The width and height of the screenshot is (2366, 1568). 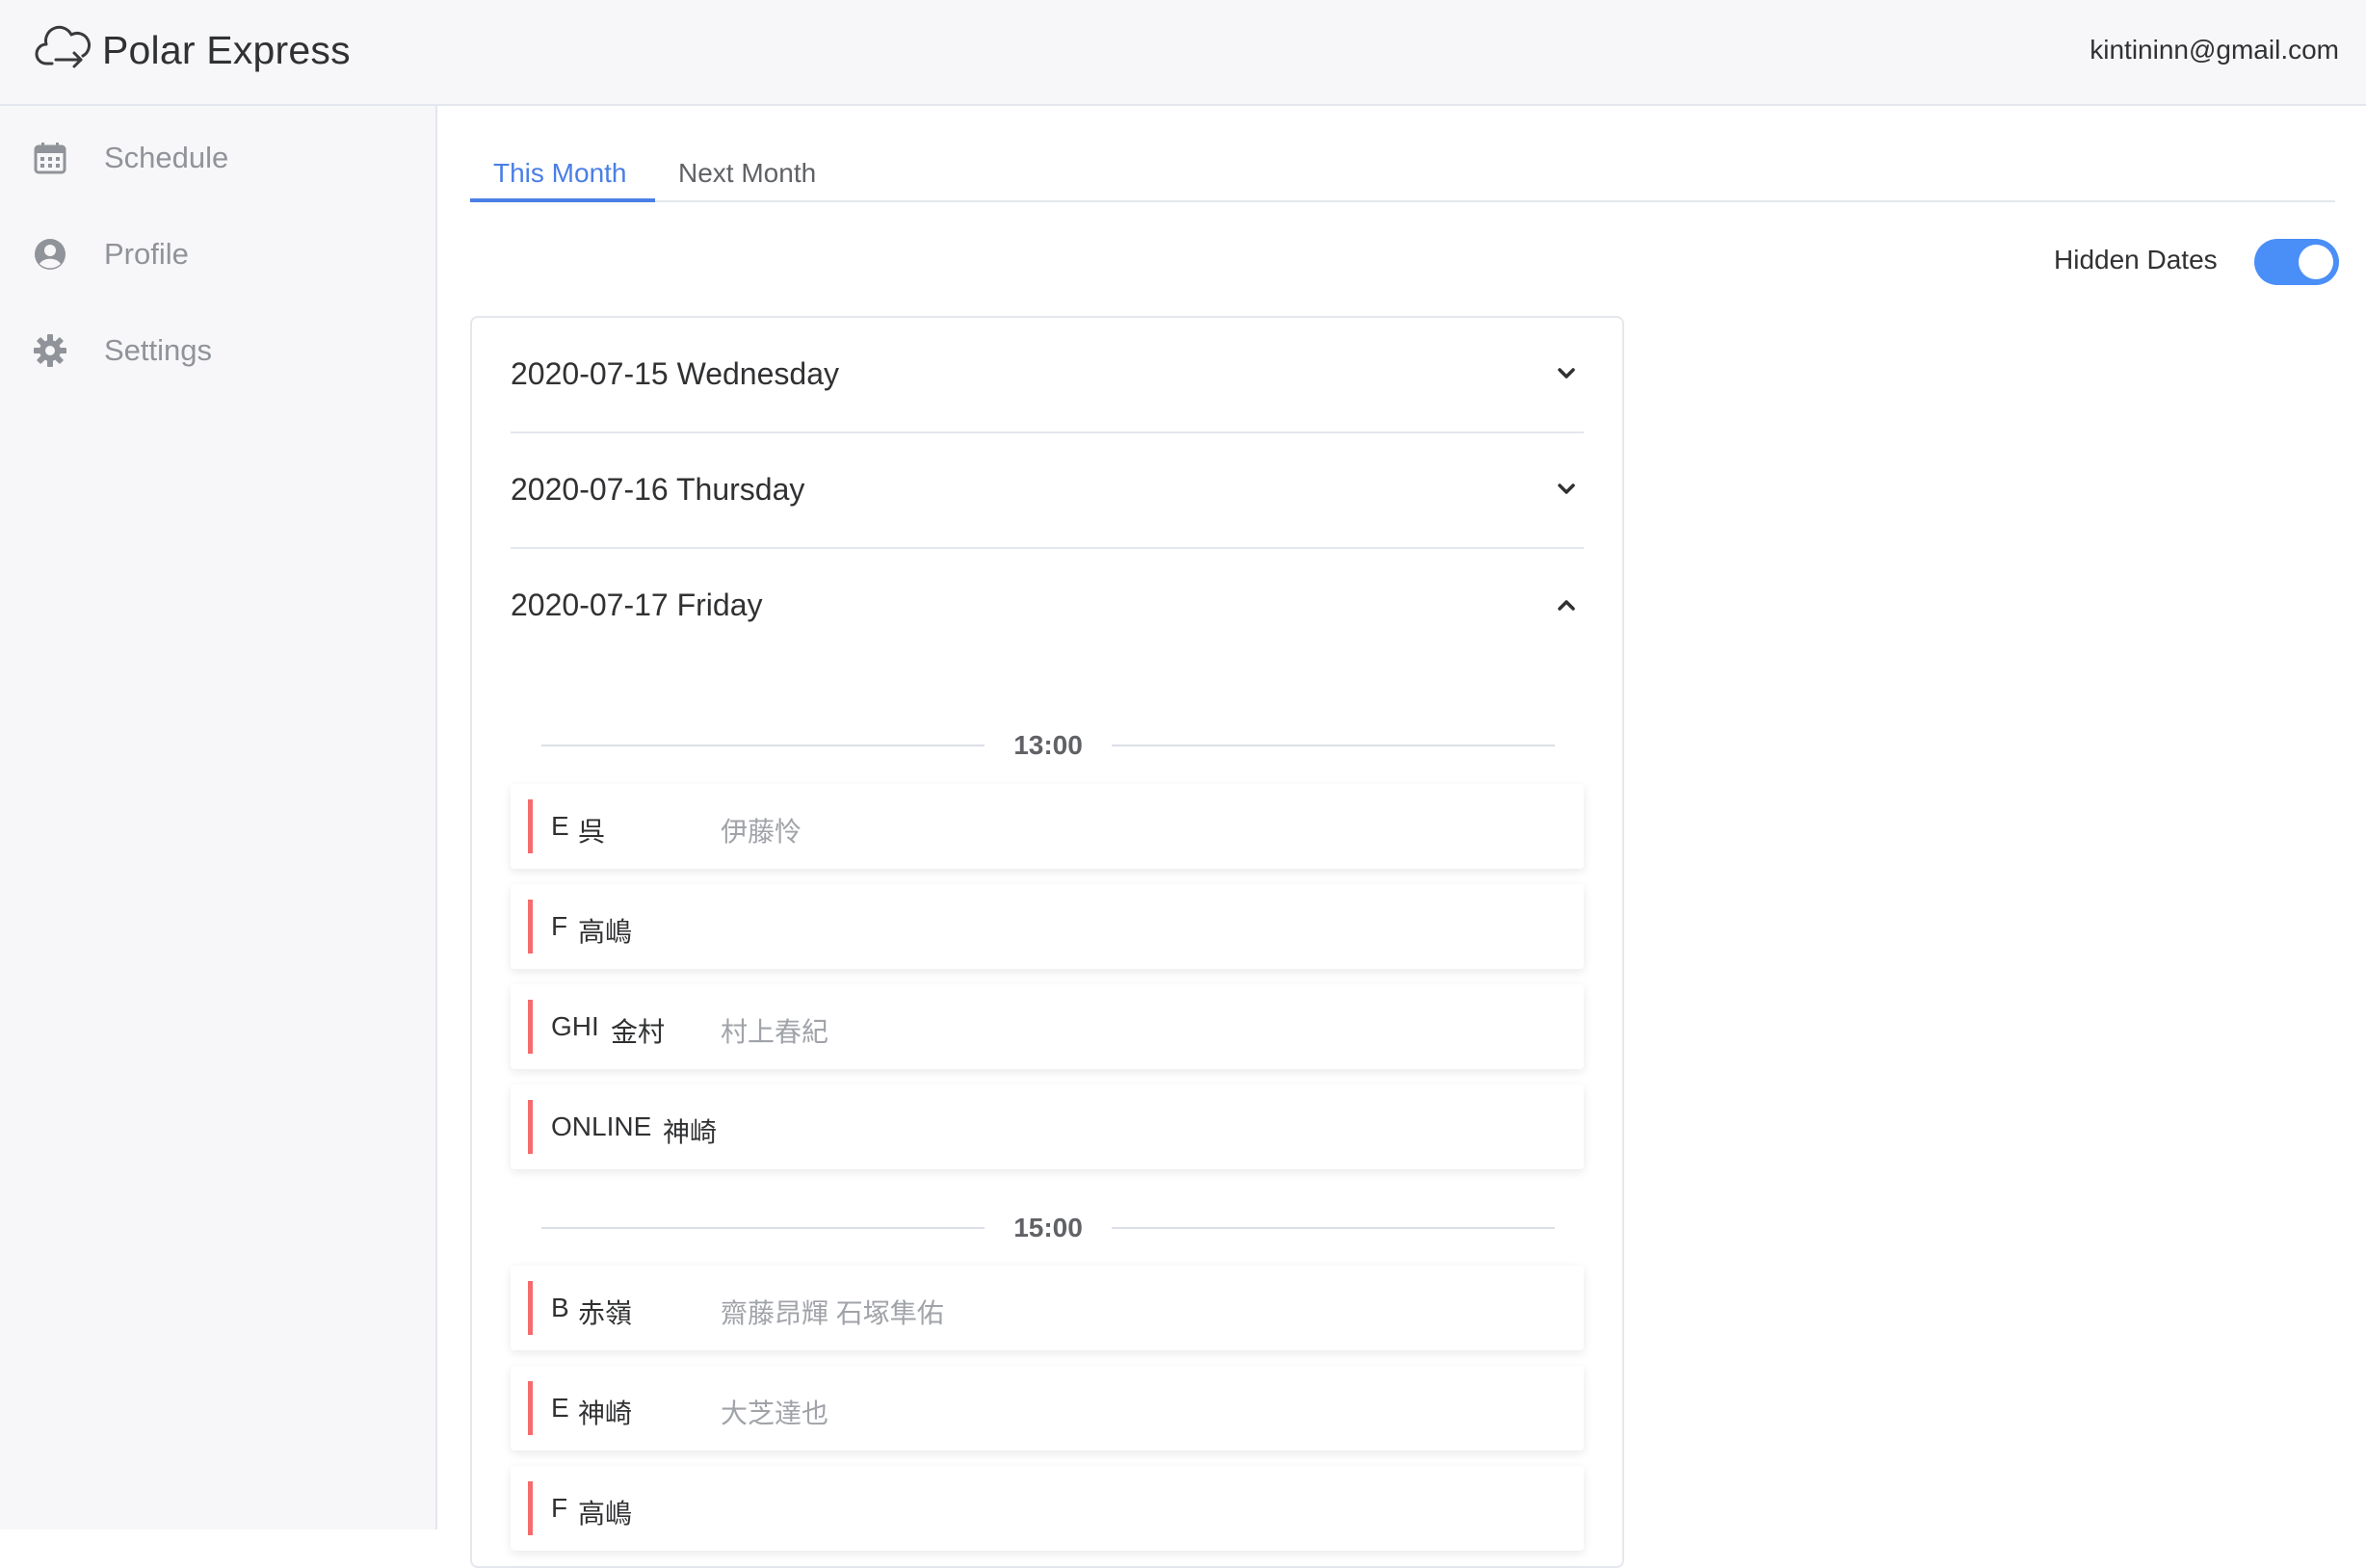 I want to click on entry-class: B, so click(x=560, y=1307).